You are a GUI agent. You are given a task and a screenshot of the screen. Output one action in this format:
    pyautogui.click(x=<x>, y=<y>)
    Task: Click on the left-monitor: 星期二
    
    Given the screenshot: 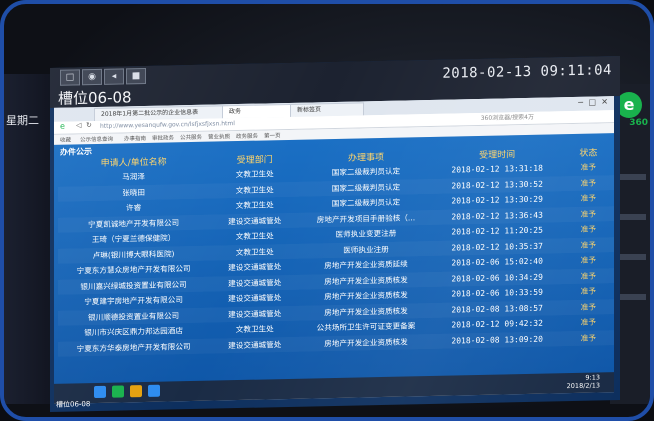 What is the action you would take?
    pyautogui.click(x=28, y=239)
    